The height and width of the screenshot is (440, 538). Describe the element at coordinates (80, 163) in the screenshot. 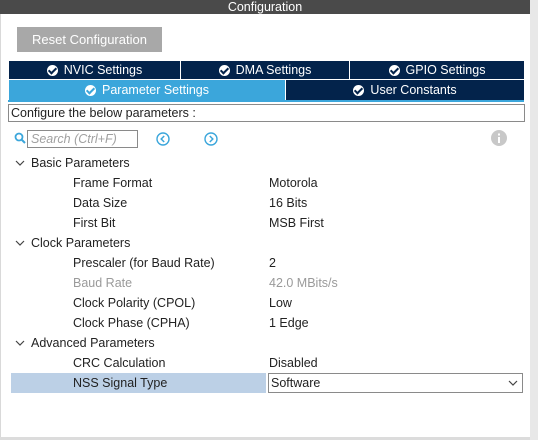

I see `group-label: Basic Parameters` at that location.